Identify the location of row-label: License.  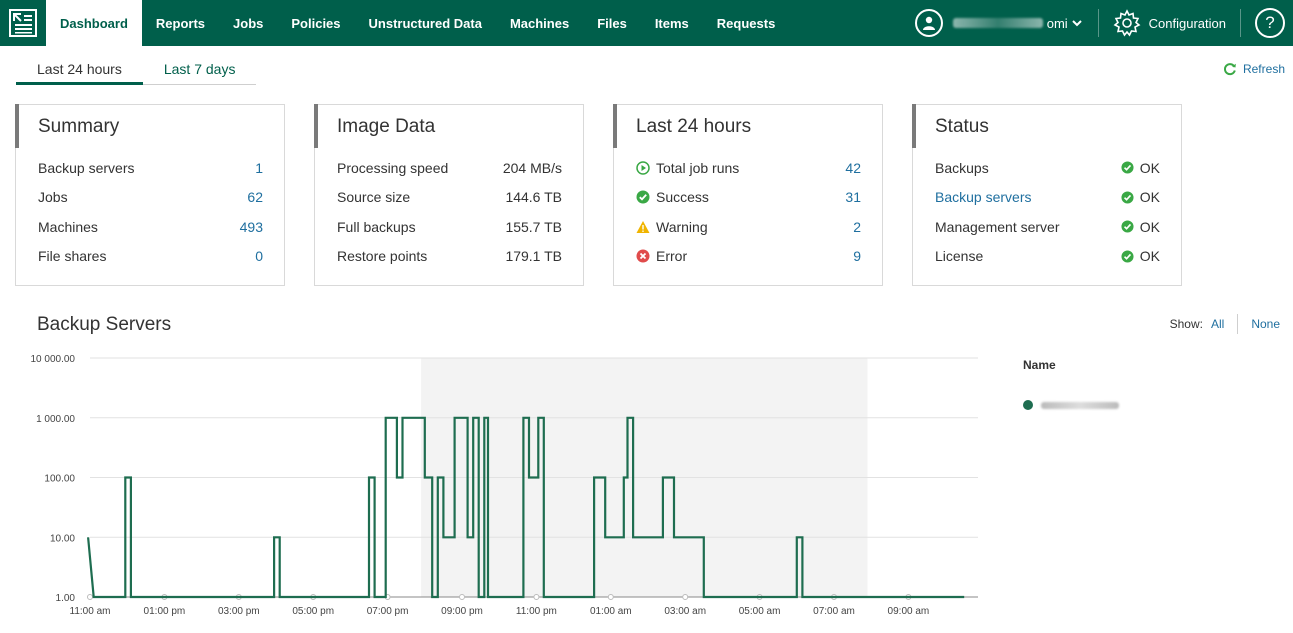
(959, 256).